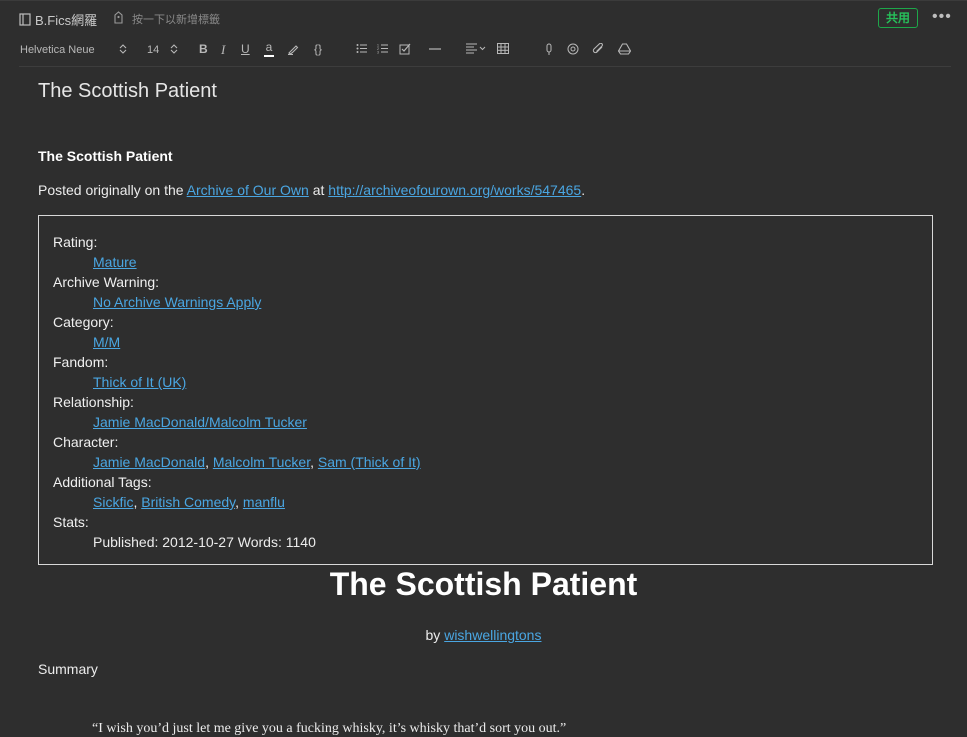 The width and height of the screenshot is (967, 737). What do you see at coordinates (93, 402) in the screenshot?
I see `relationship-label: Relationship:` at bounding box center [93, 402].